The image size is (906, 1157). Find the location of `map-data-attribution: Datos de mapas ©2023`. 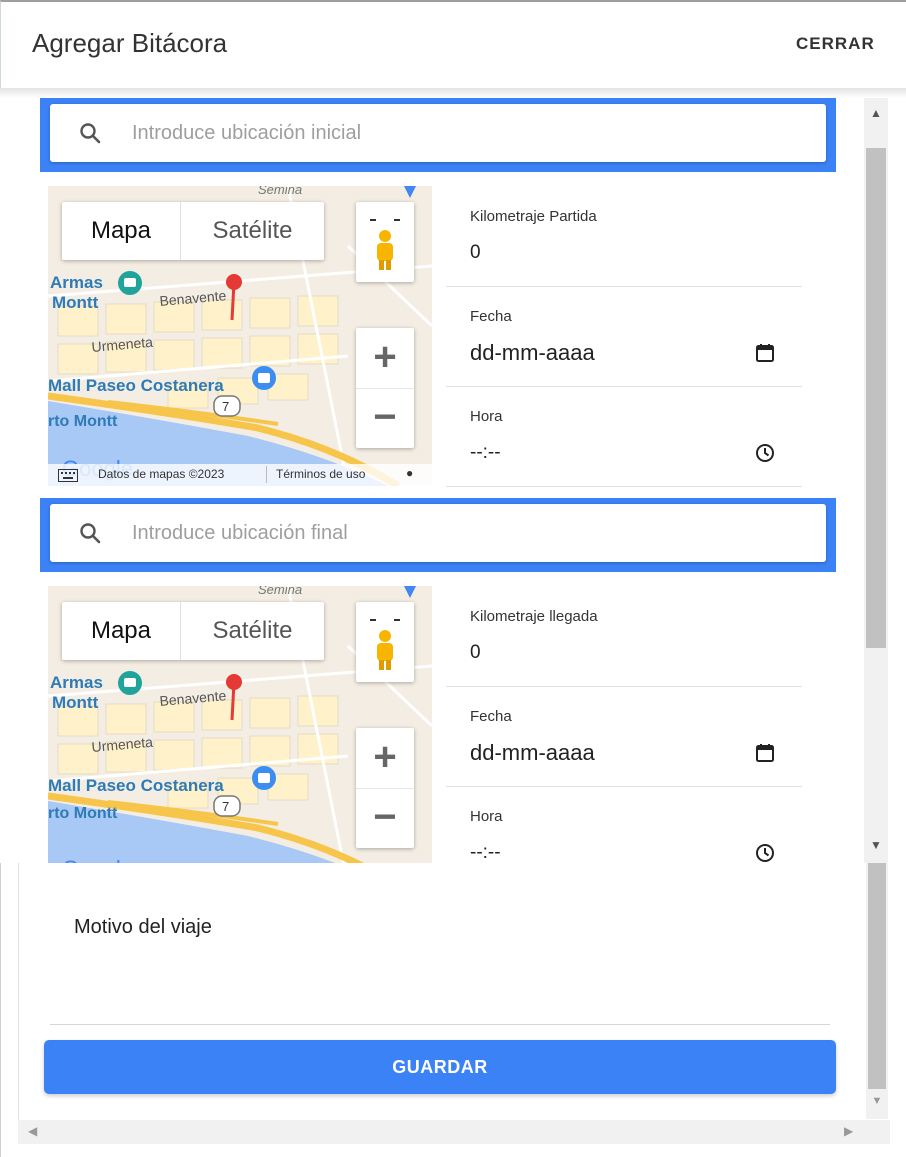

map-data-attribution: Datos de mapas ©2023 is located at coordinates (161, 474).